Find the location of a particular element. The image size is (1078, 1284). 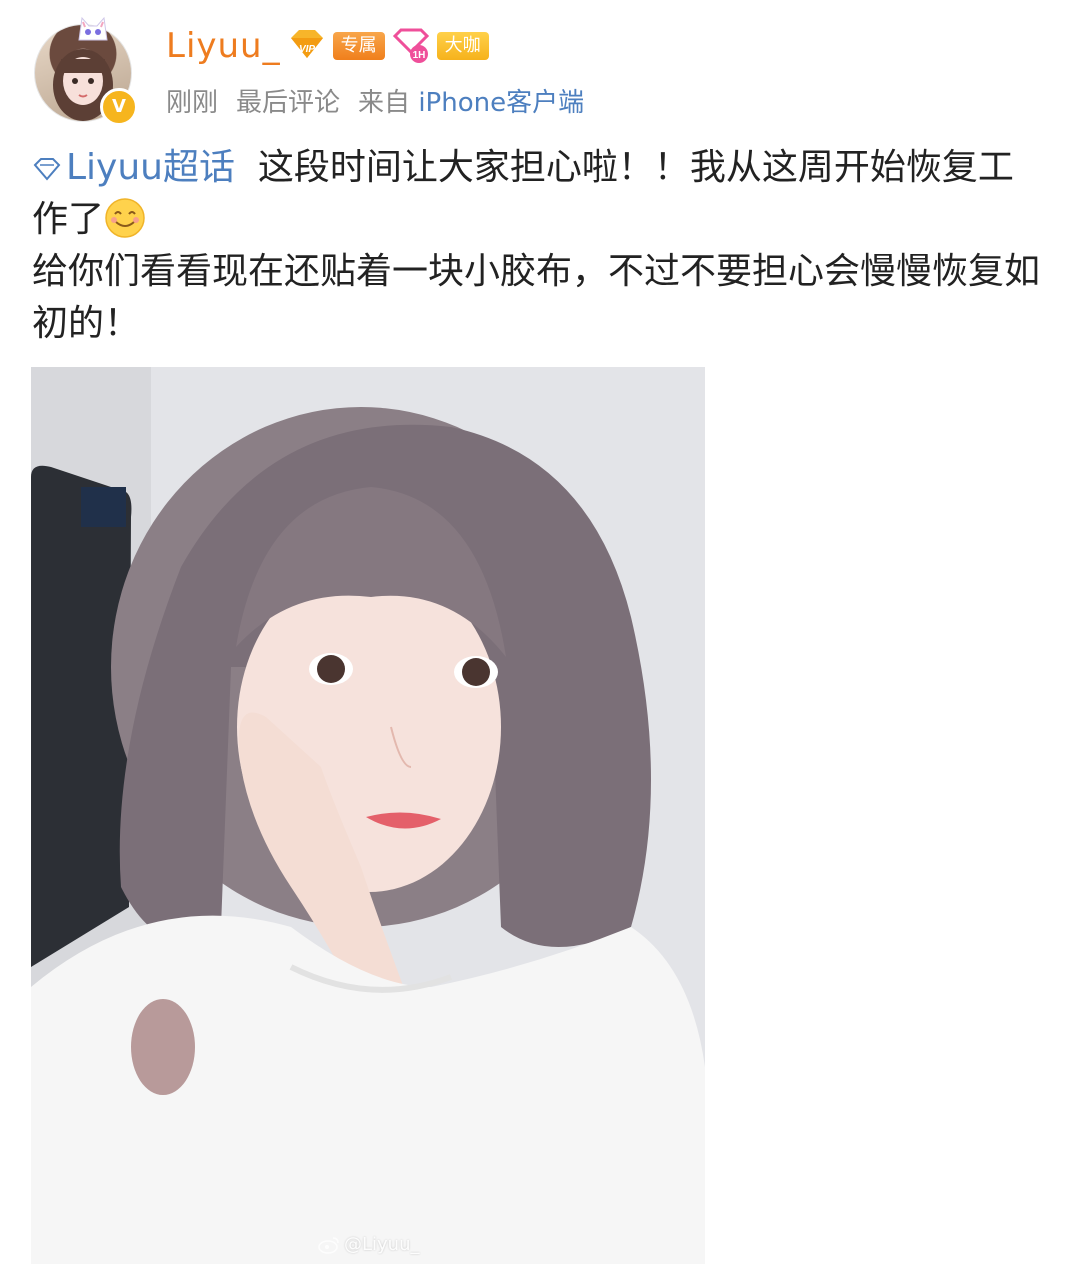

weibo-logo-icon is located at coordinates (328, 1245).